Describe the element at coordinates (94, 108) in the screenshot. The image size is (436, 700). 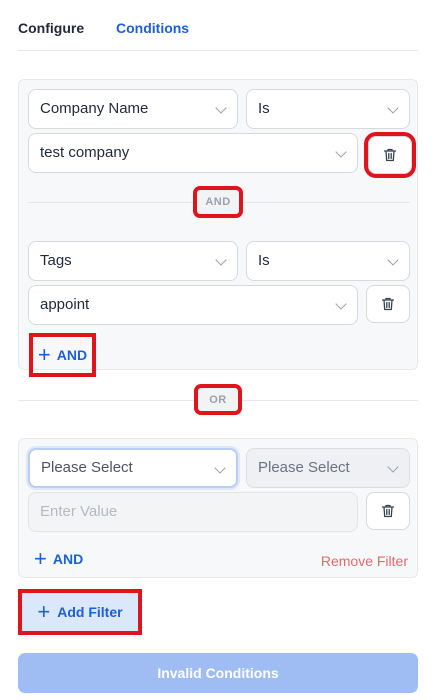
I see `condition-field-value: Company Name` at that location.